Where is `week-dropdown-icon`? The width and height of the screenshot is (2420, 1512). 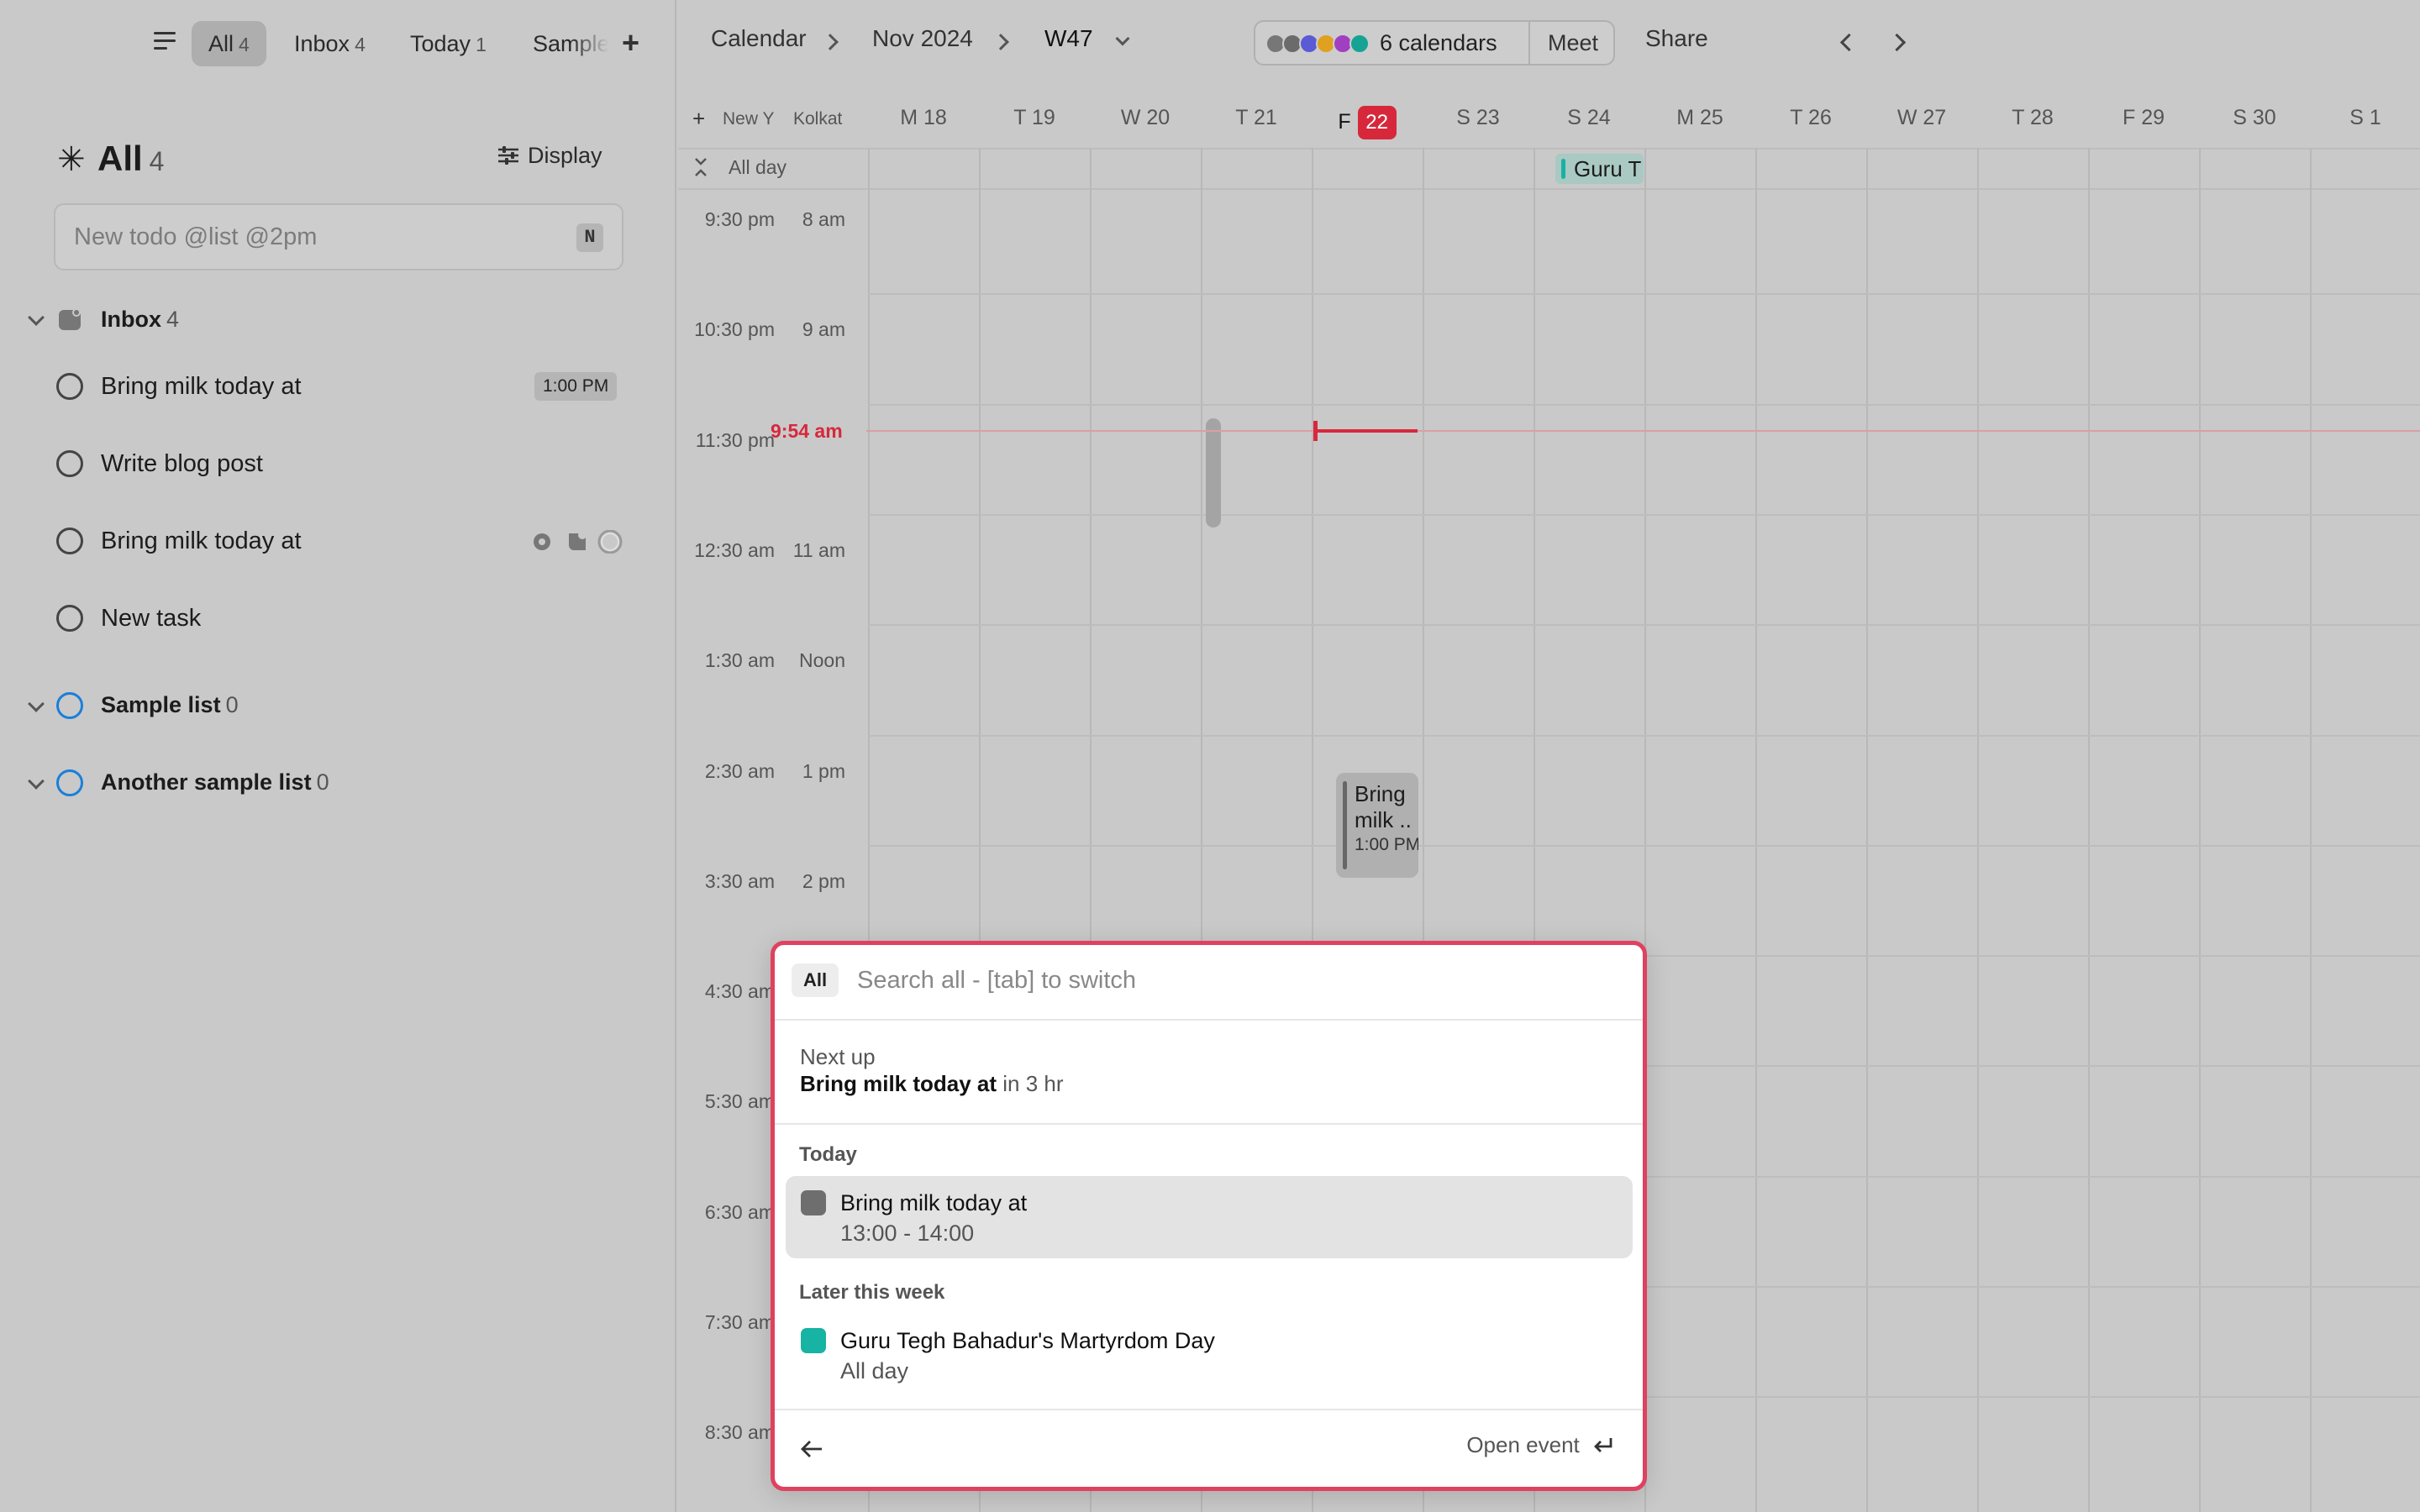 week-dropdown-icon is located at coordinates (1122, 38).